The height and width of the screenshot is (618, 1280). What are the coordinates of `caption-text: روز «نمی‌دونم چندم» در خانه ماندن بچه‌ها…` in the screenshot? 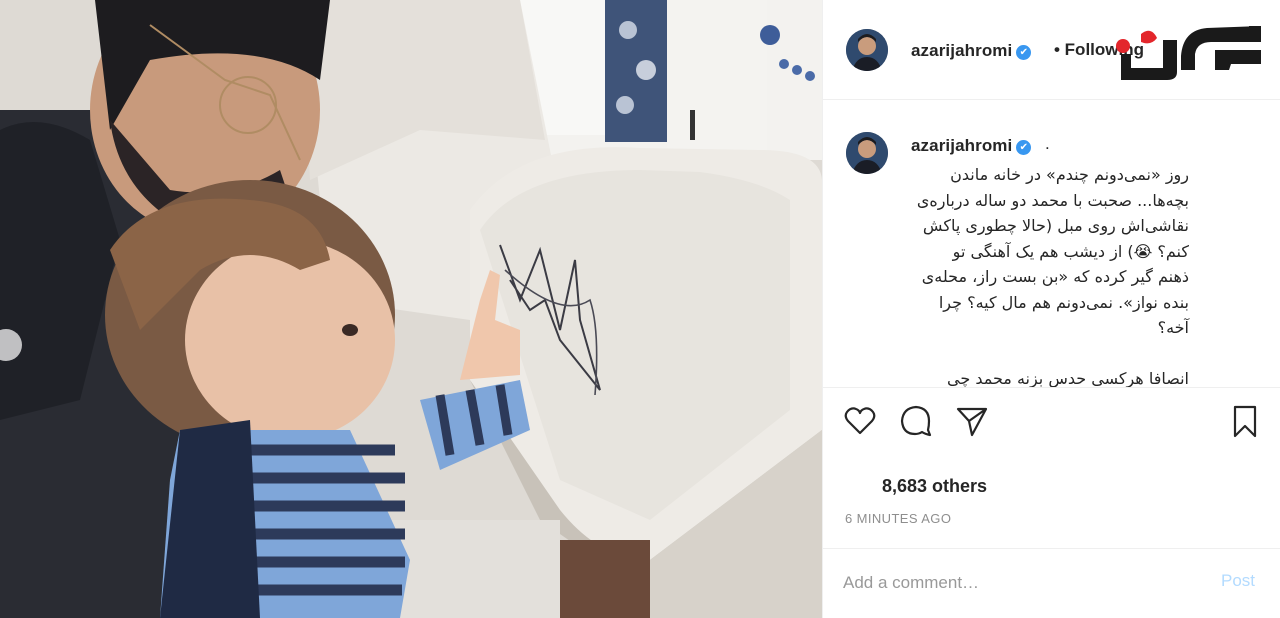 It's located at (1052, 276).